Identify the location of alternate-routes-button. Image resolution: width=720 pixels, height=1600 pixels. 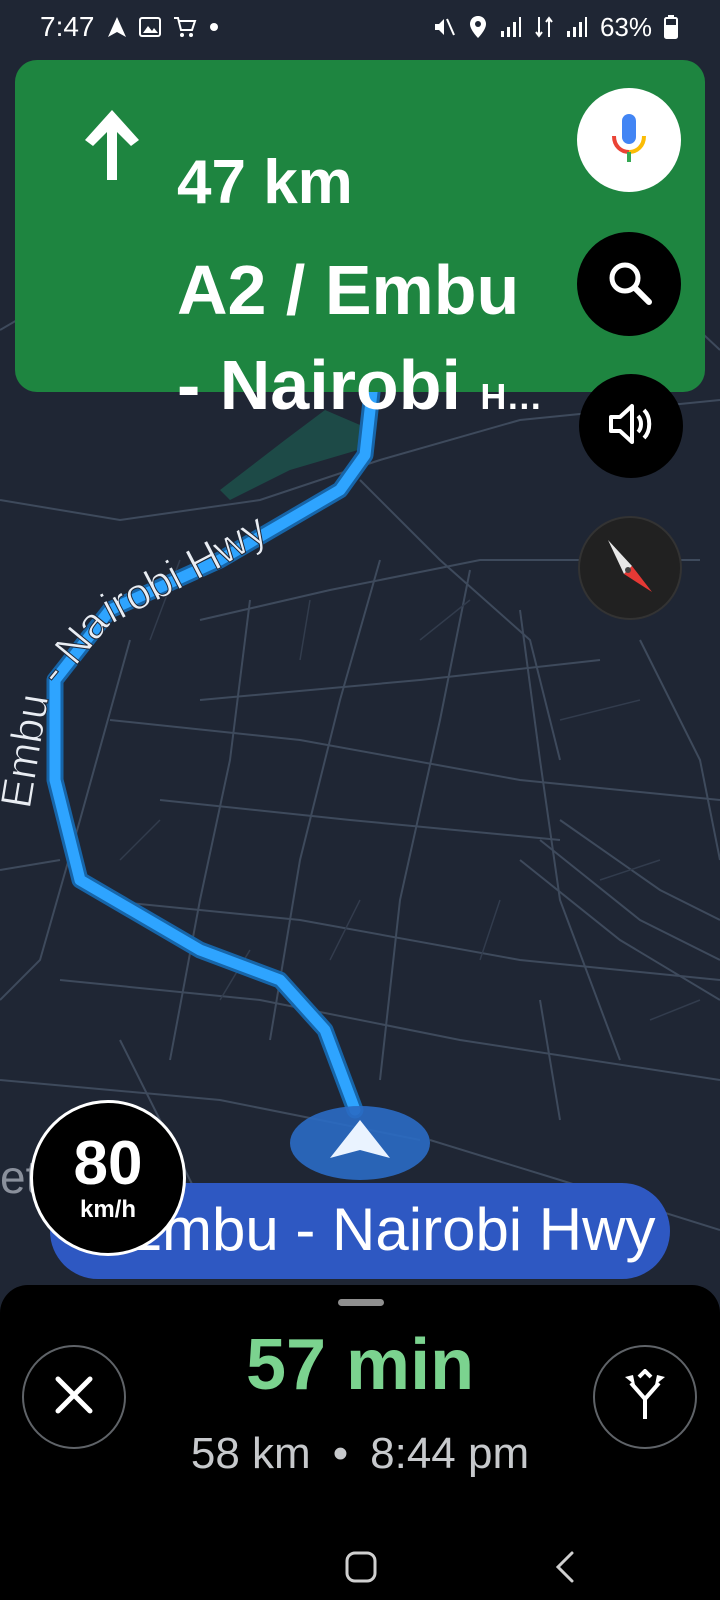
(645, 1397).